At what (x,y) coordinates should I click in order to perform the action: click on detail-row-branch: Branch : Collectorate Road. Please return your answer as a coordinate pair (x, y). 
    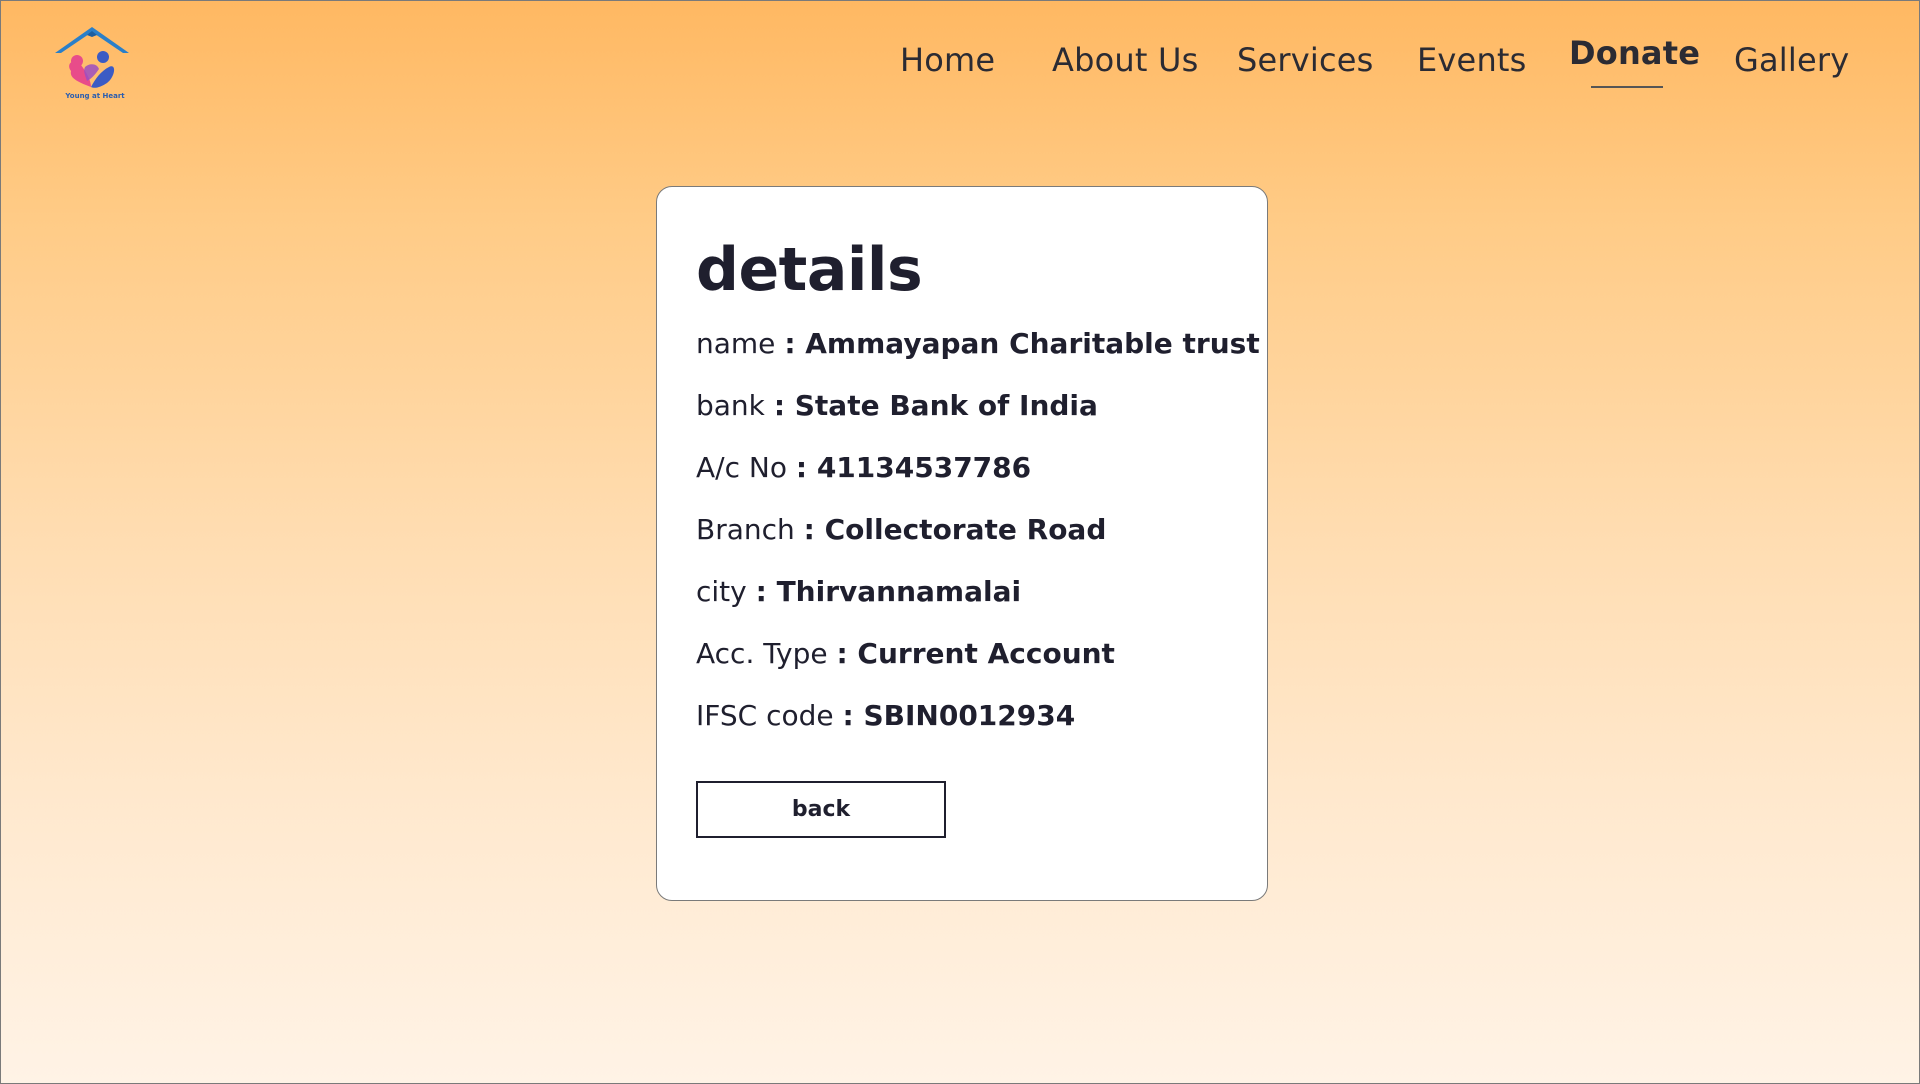
    Looking at the image, I should click on (901, 529).